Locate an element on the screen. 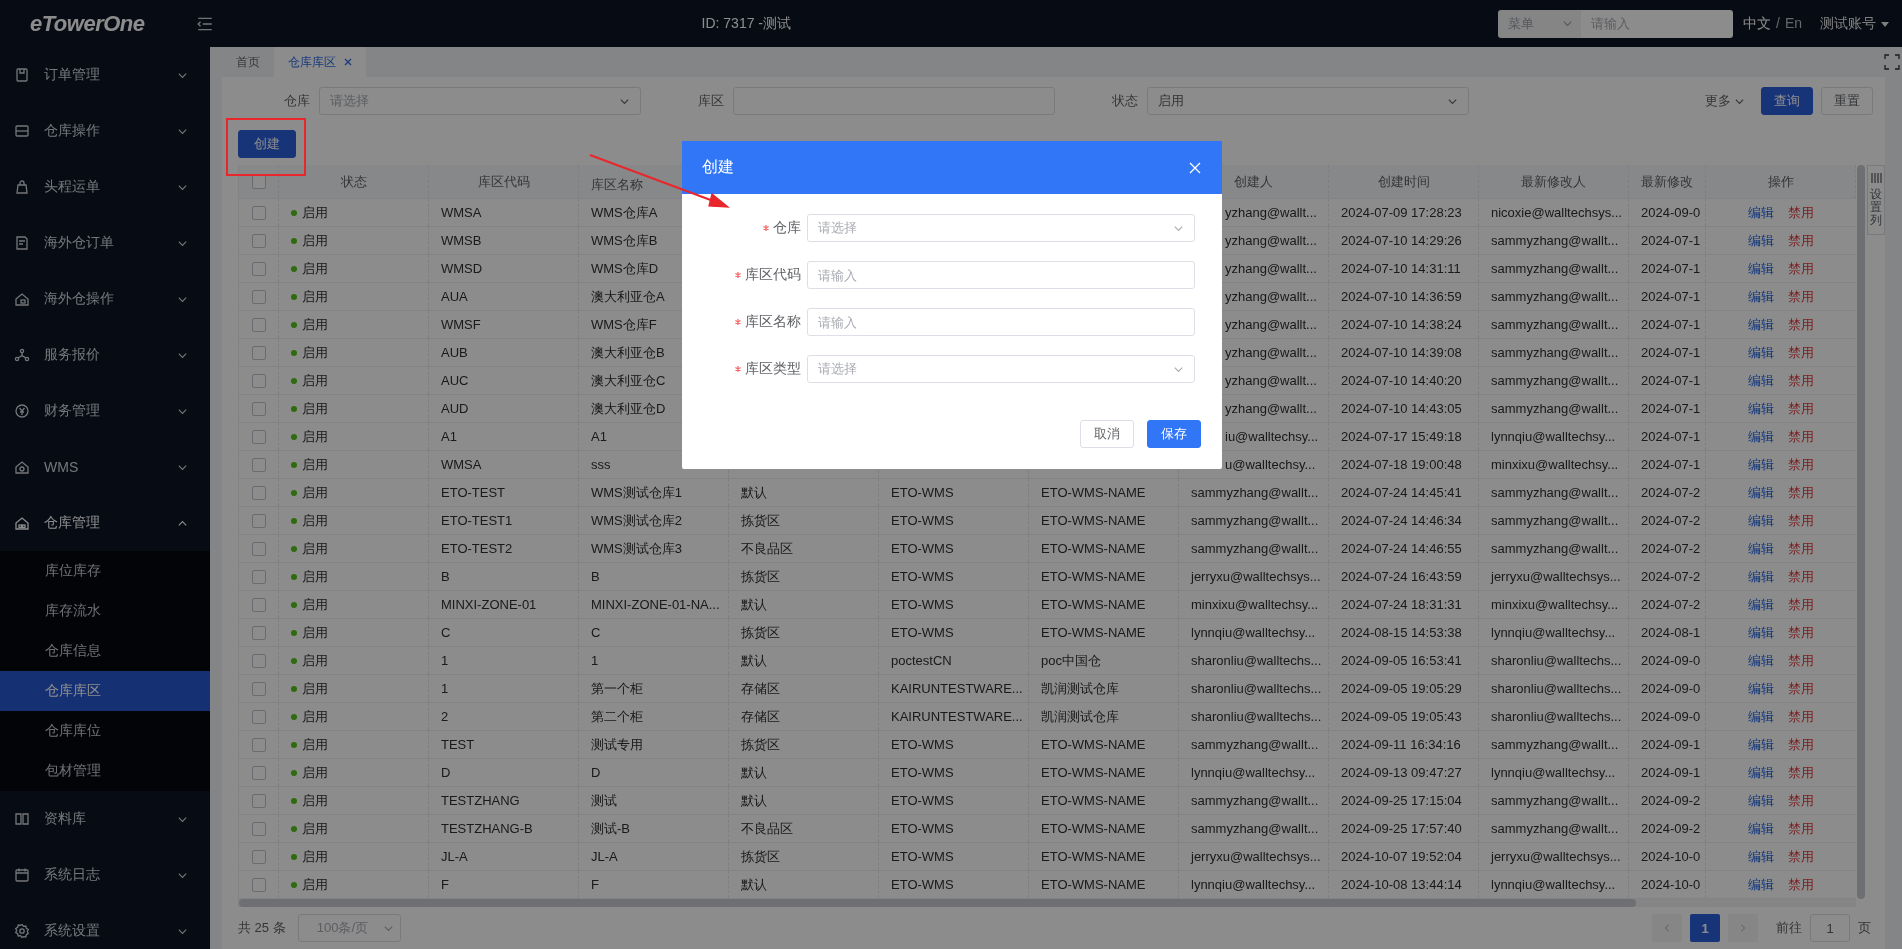 Image resolution: width=1902 pixels, height=949 pixels. sidebar-item: 资料库 is located at coordinates (105, 819).